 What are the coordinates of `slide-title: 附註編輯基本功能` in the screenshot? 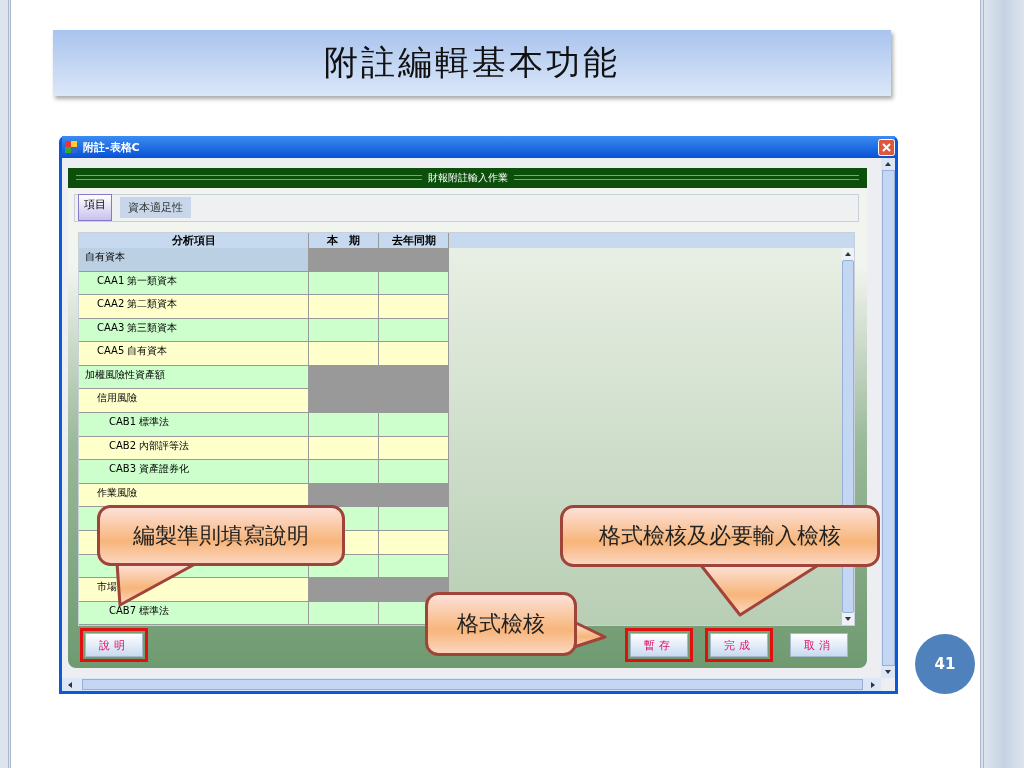 It's located at (472, 62).